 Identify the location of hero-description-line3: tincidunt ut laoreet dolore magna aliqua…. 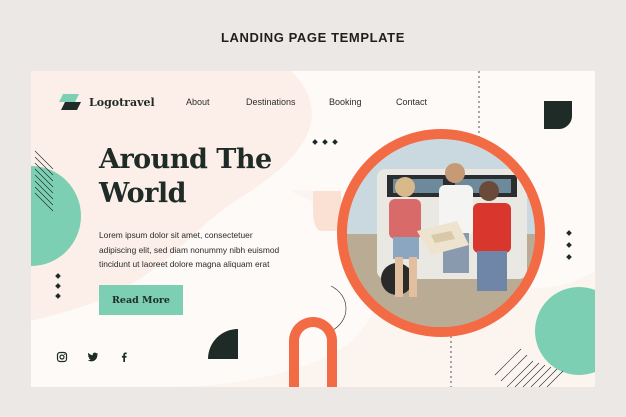
(184, 264).